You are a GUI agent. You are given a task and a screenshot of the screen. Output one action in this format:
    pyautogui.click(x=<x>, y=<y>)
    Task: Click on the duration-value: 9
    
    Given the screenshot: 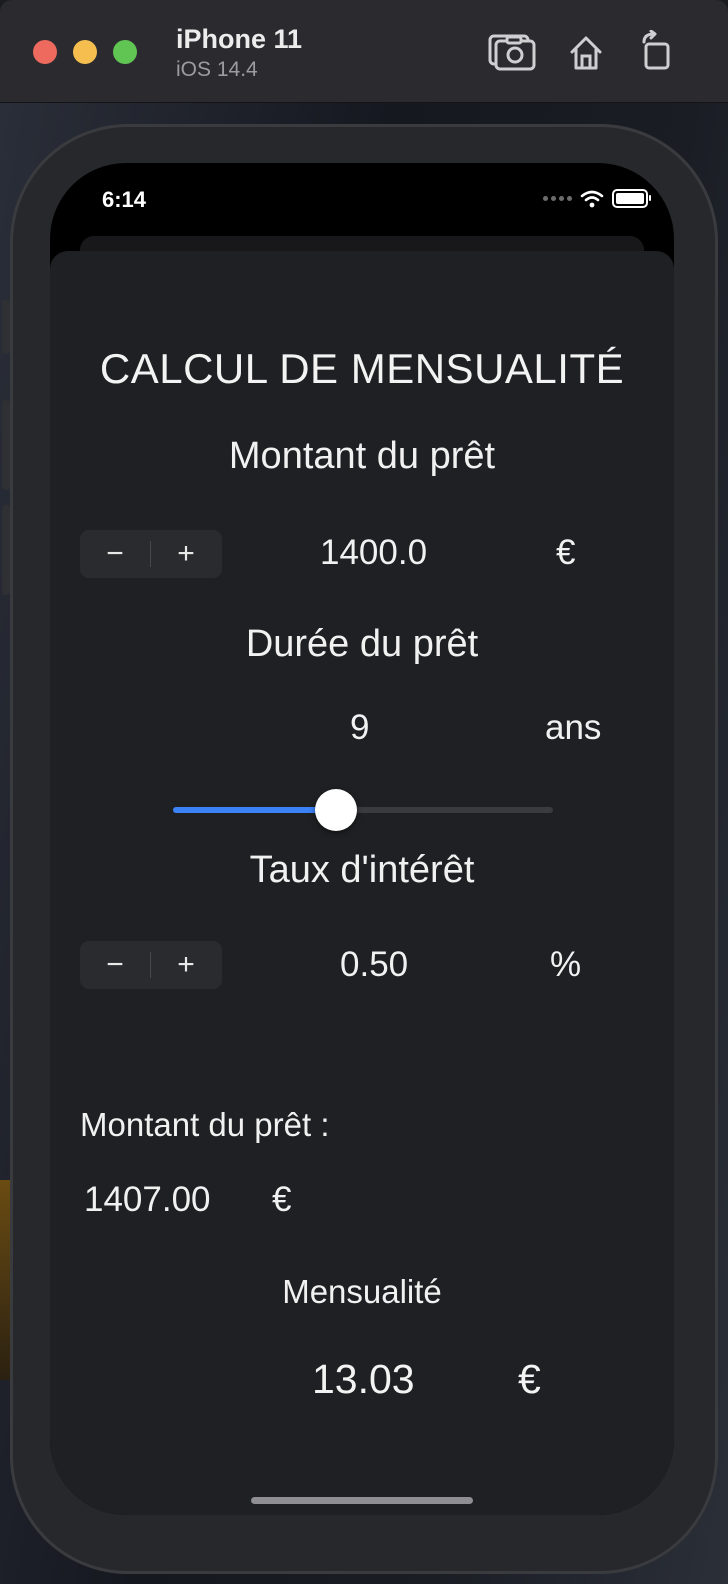 What is the action you would take?
    pyautogui.click(x=360, y=727)
    